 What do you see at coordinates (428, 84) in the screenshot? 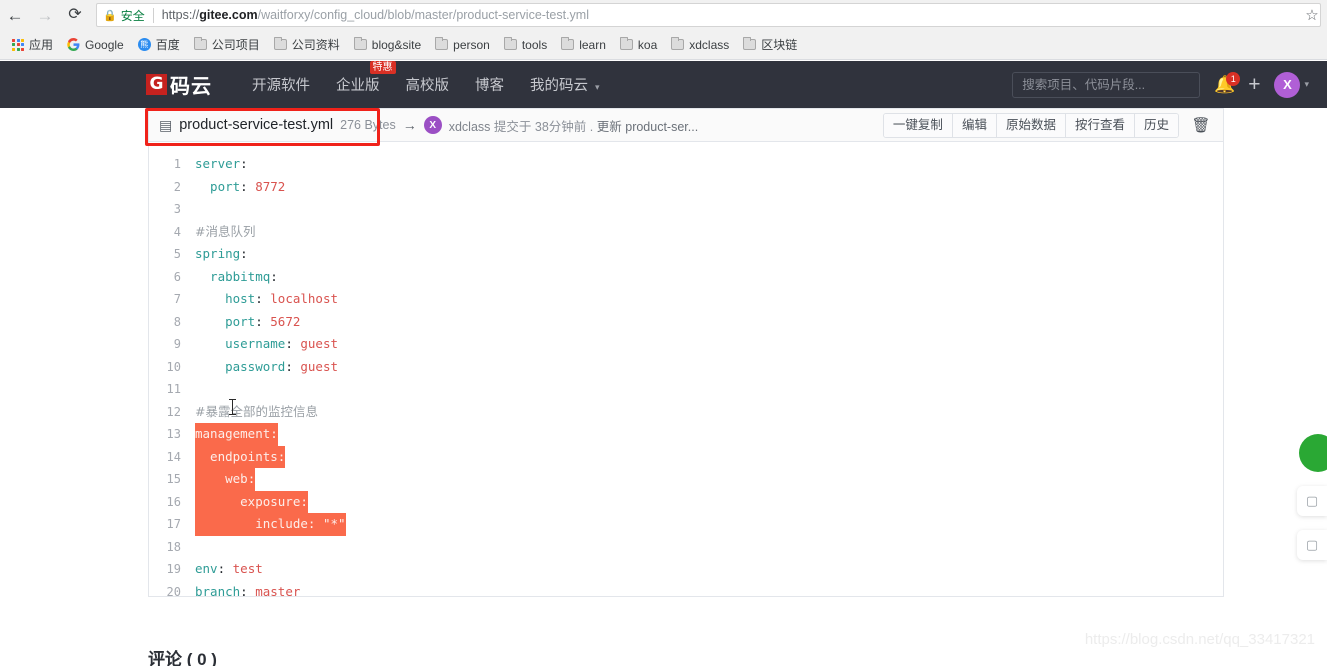
I see `nav-item-campus: 高校版` at bounding box center [428, 84].